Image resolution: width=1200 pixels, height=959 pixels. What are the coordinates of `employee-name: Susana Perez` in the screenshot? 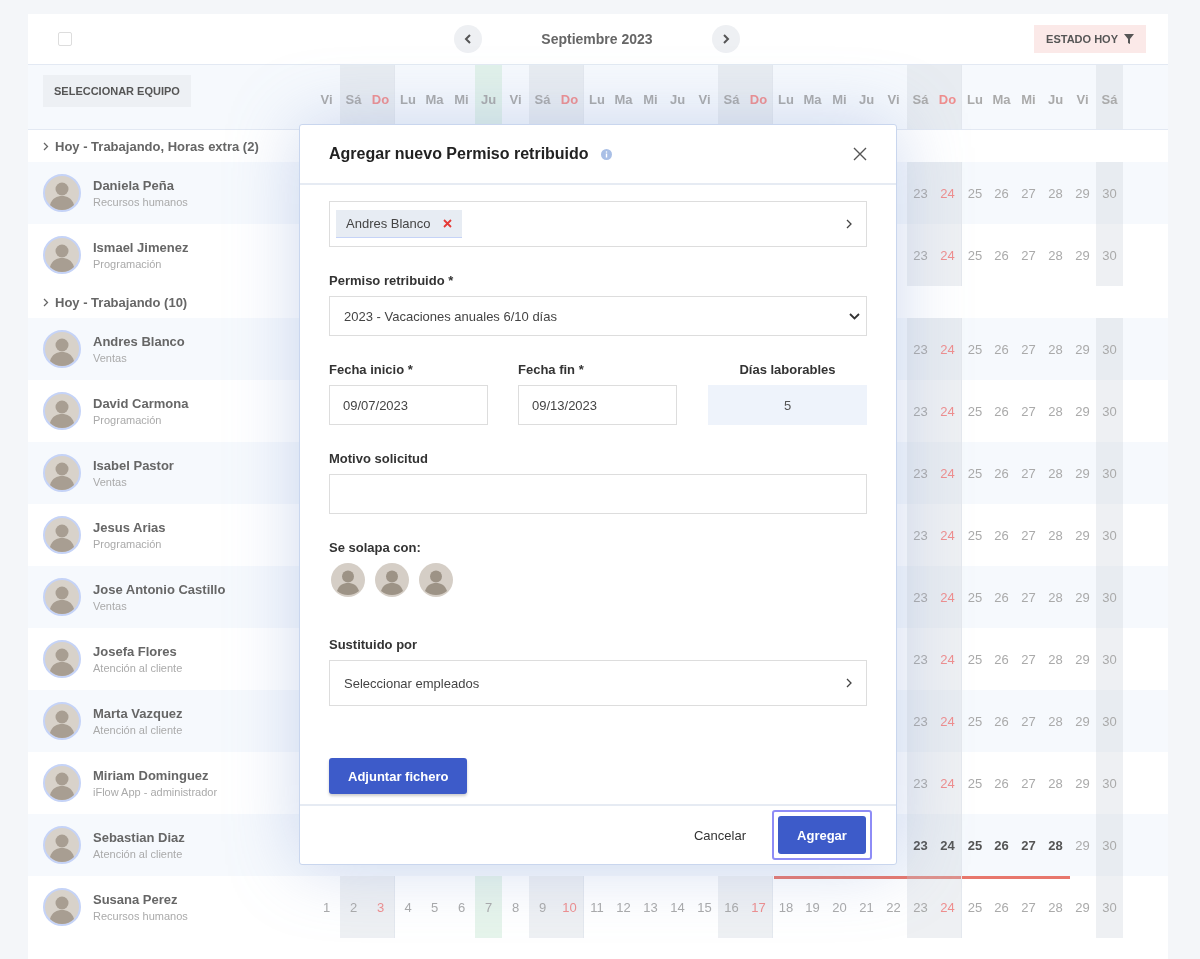 It's located at (136, 899).